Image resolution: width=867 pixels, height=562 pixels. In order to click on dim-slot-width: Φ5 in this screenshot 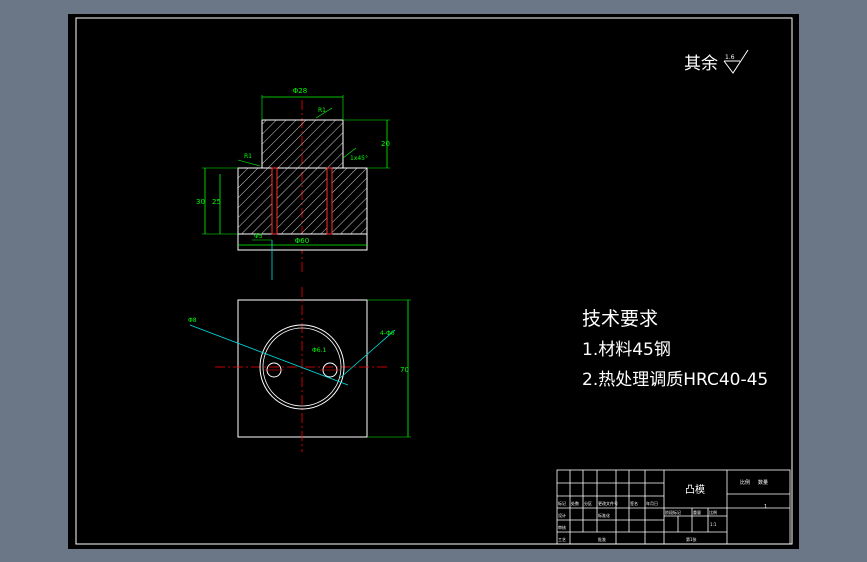, I will do `click(258, 236)`.